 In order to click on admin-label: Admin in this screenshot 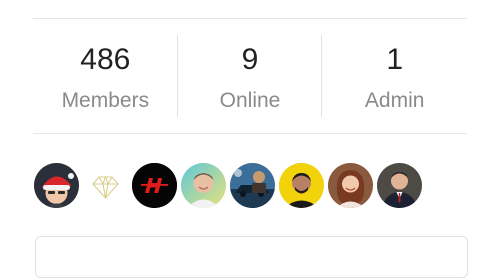, I will do `click(394, 100)`.